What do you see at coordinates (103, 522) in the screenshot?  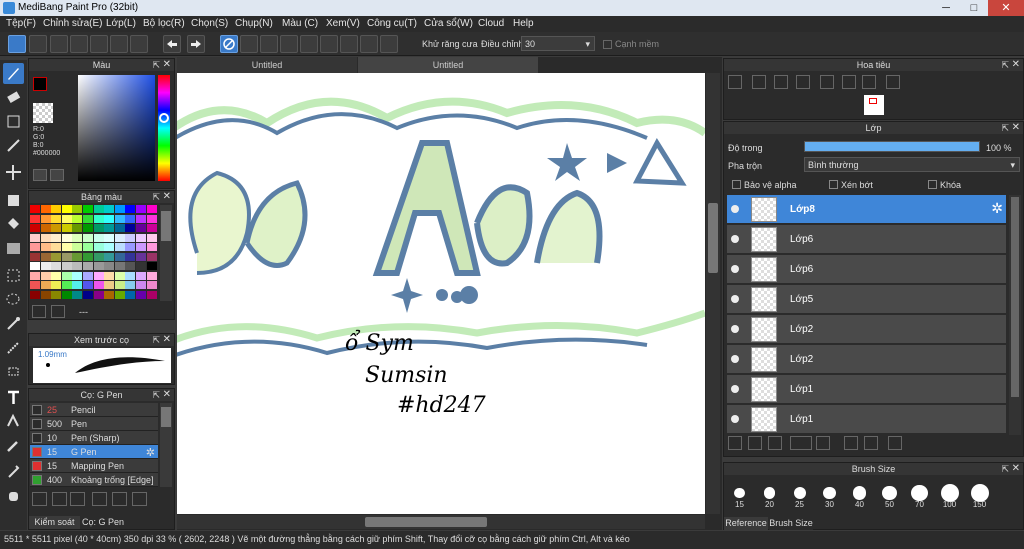 I see `tab-brush-gpen: Cọ: G Pen` at bounding box center [103, 522].